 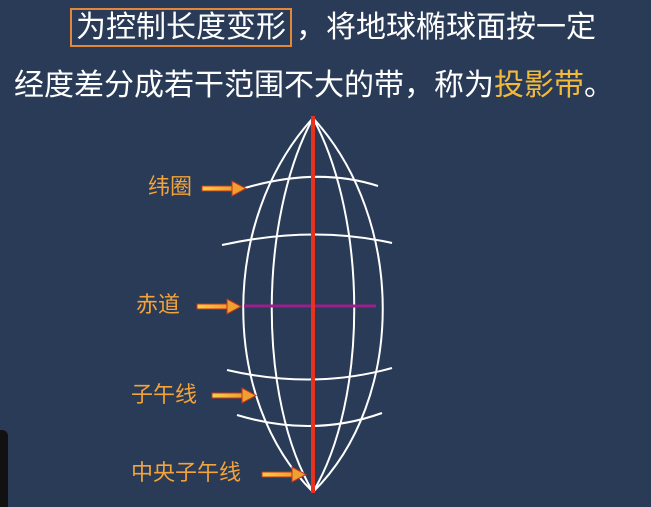 What do you see at coordinates (284, 474) in the screenshot?
I see `arrow-central-meridian` at bounding box center [284, 474].